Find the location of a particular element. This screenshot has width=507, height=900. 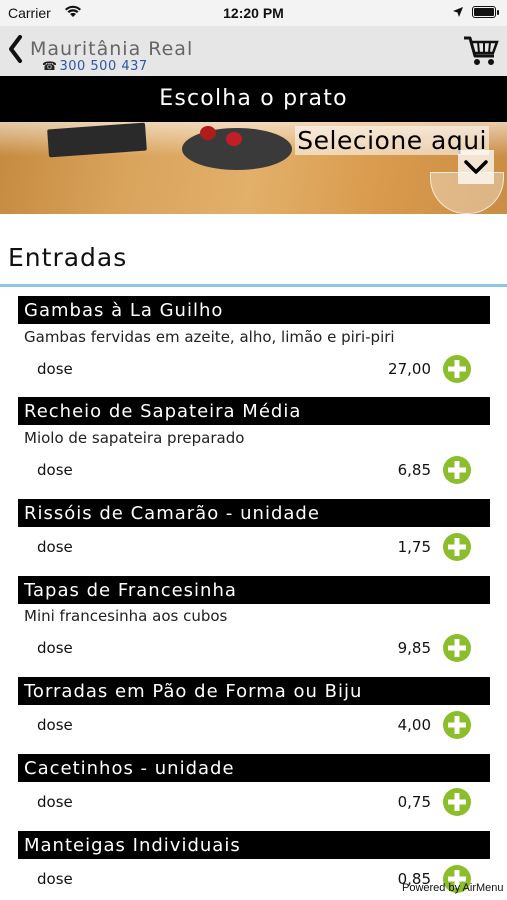

chevron-down-icon is located at coordinates (476, 169).